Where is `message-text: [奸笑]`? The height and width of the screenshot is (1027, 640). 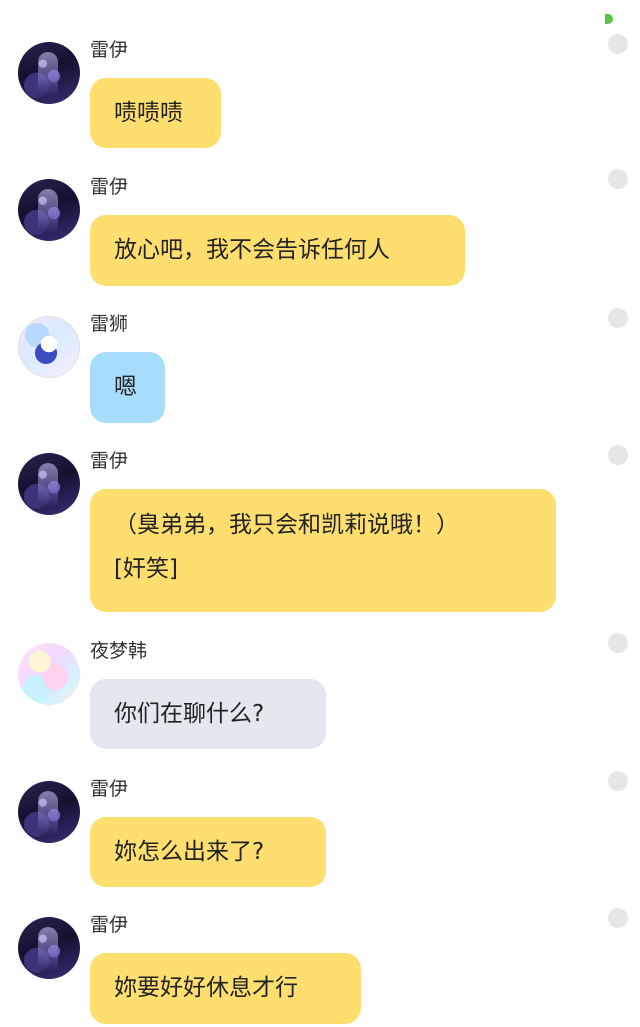
message-text: [奸笑] is located at coordinates (146, 569).